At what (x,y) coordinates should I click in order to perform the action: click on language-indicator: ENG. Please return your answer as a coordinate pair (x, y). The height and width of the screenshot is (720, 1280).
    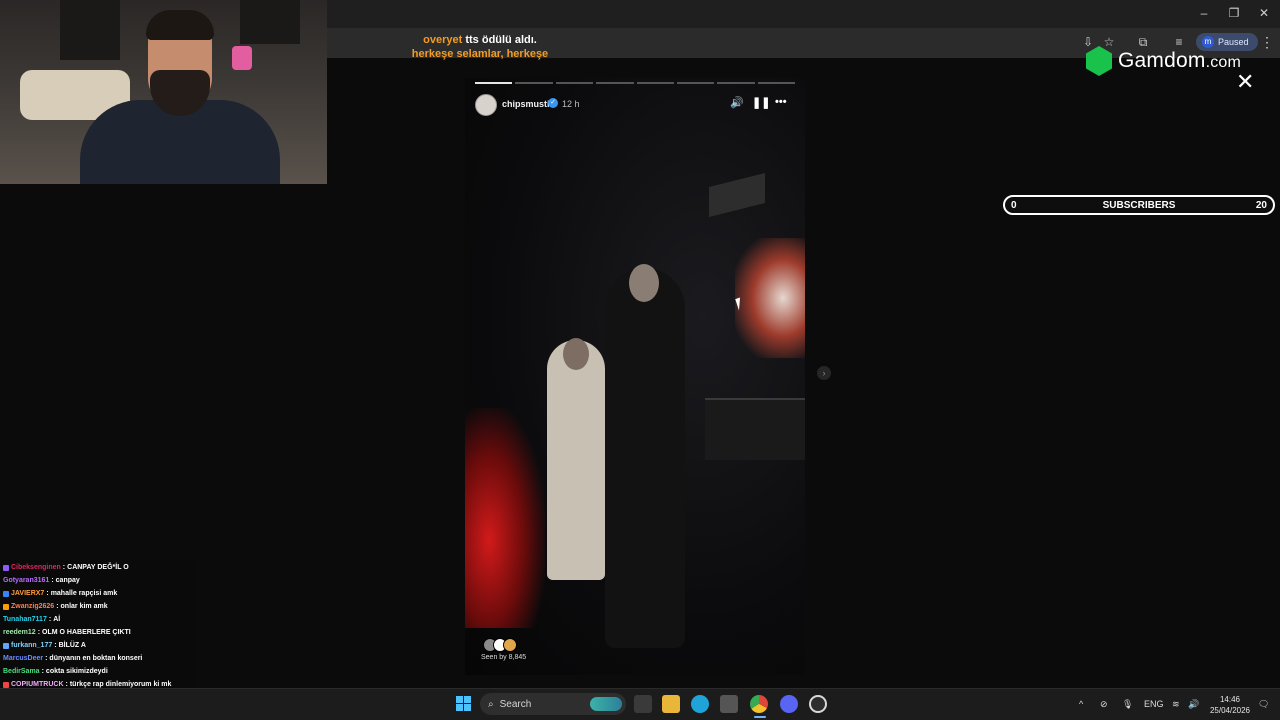
    Looking at the image, I should click on (1154, 704).